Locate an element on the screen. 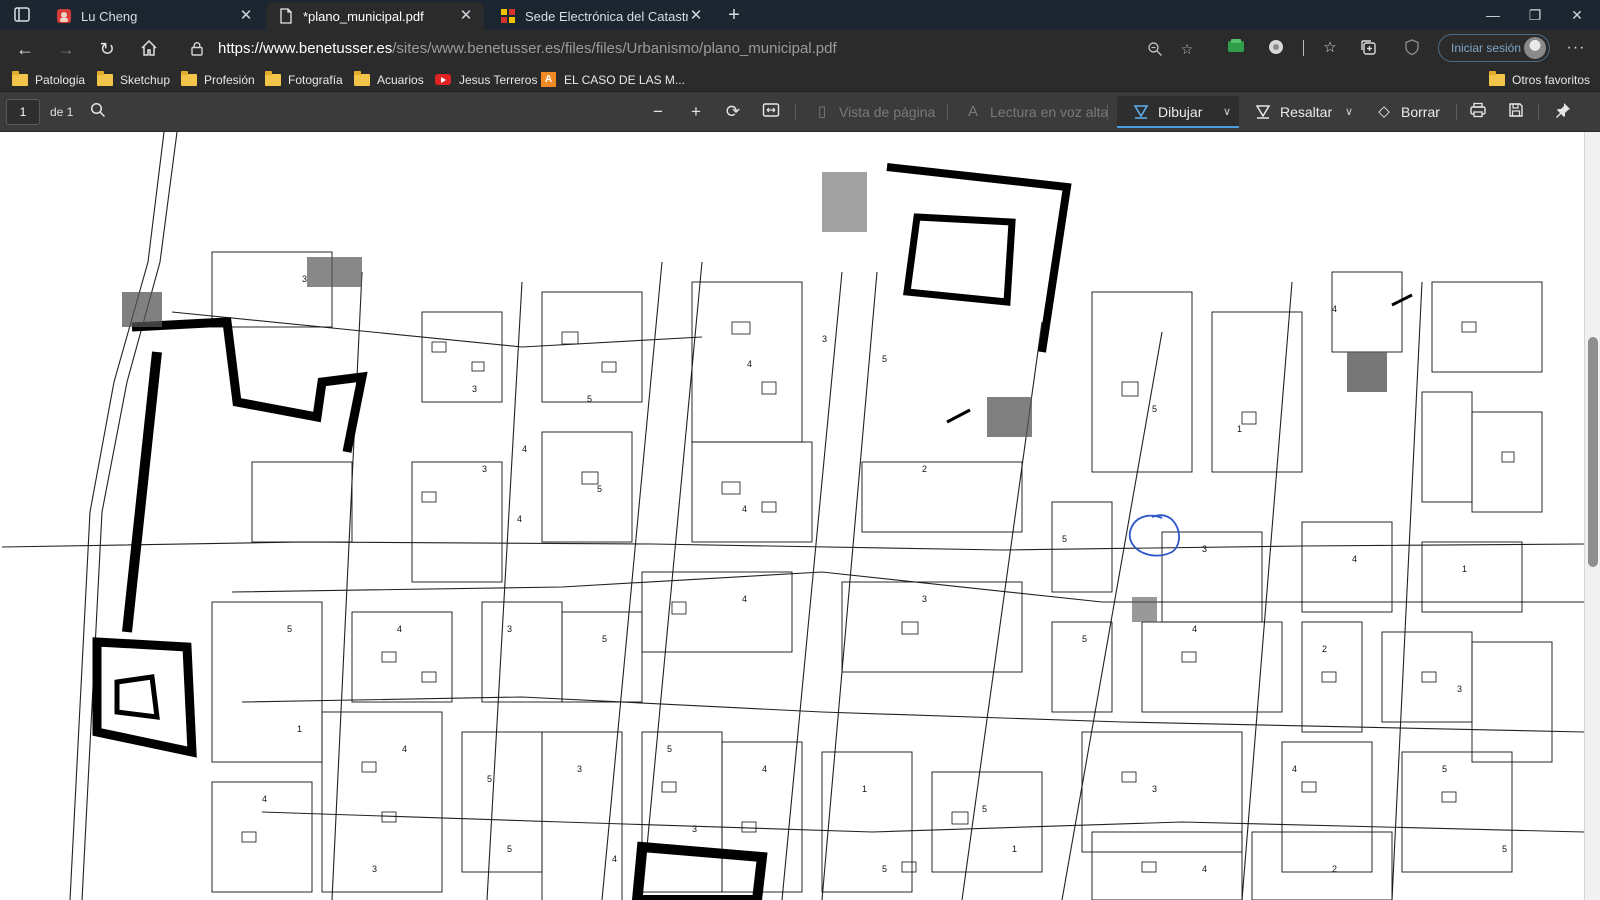 The width and height of the screenshot is (1600, 900). new-tab-icon: + is located at coordinates (734, 15).